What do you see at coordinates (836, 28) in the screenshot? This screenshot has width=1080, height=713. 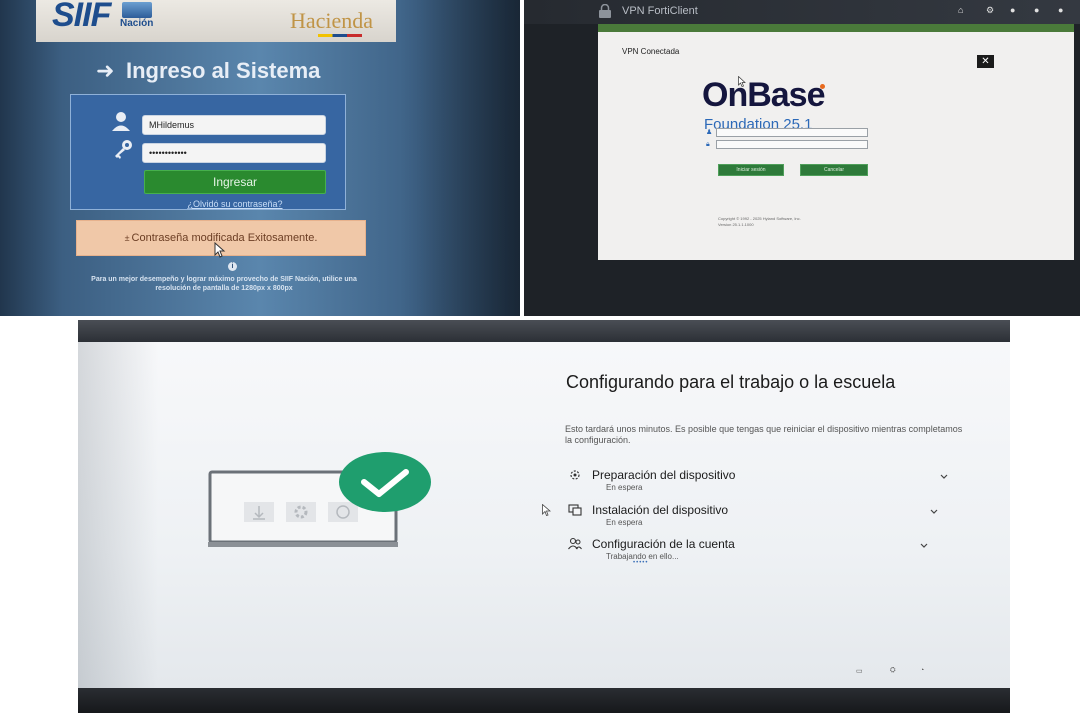 I see `vpn-status-bar` at bounding box center [836, 28].